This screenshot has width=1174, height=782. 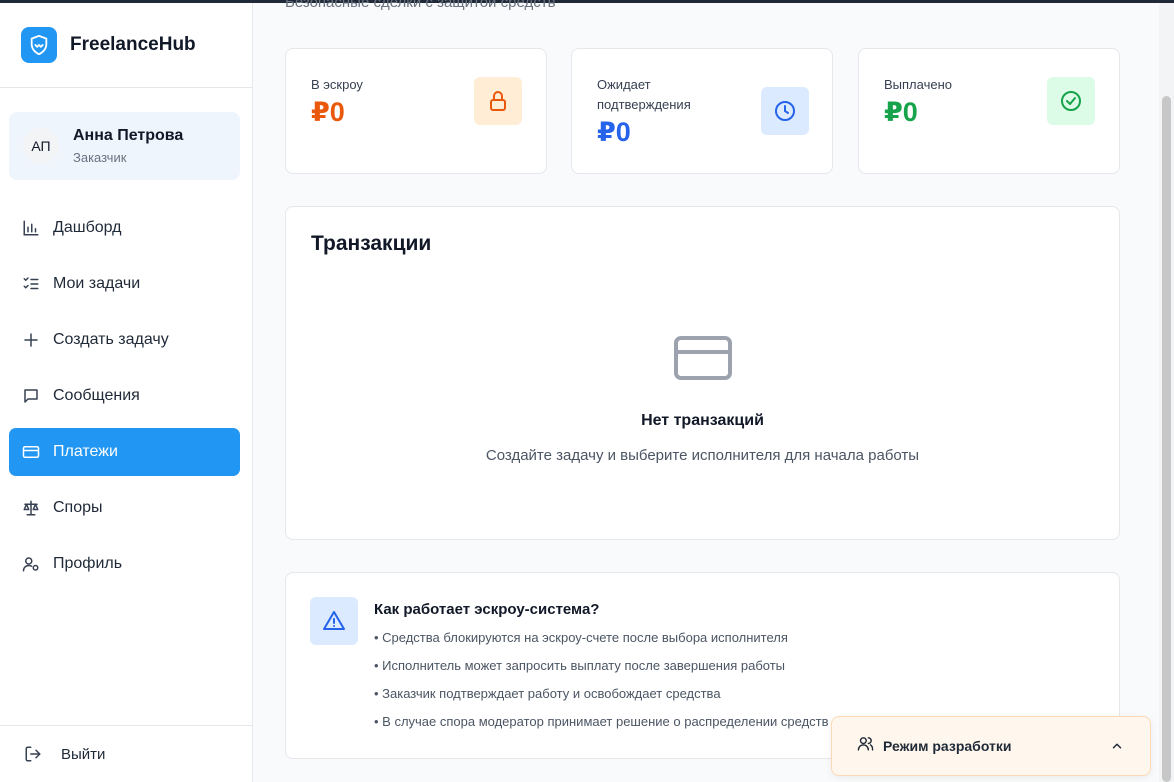 I want to click on stat-label: Выплачено, so click(x=918, y=84).